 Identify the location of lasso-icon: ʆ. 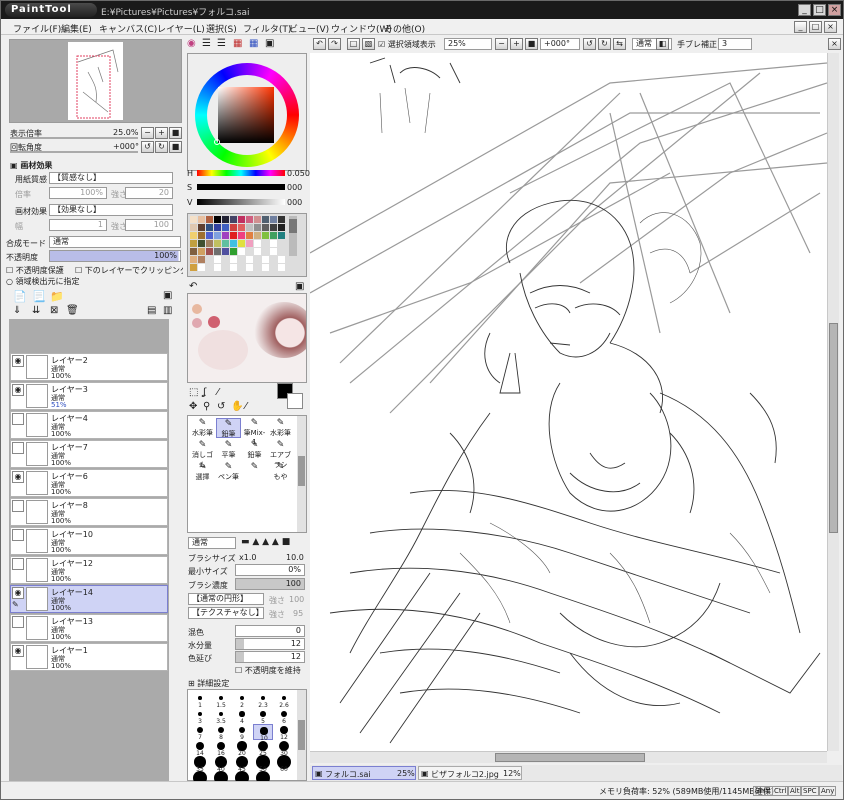
(204, 392).